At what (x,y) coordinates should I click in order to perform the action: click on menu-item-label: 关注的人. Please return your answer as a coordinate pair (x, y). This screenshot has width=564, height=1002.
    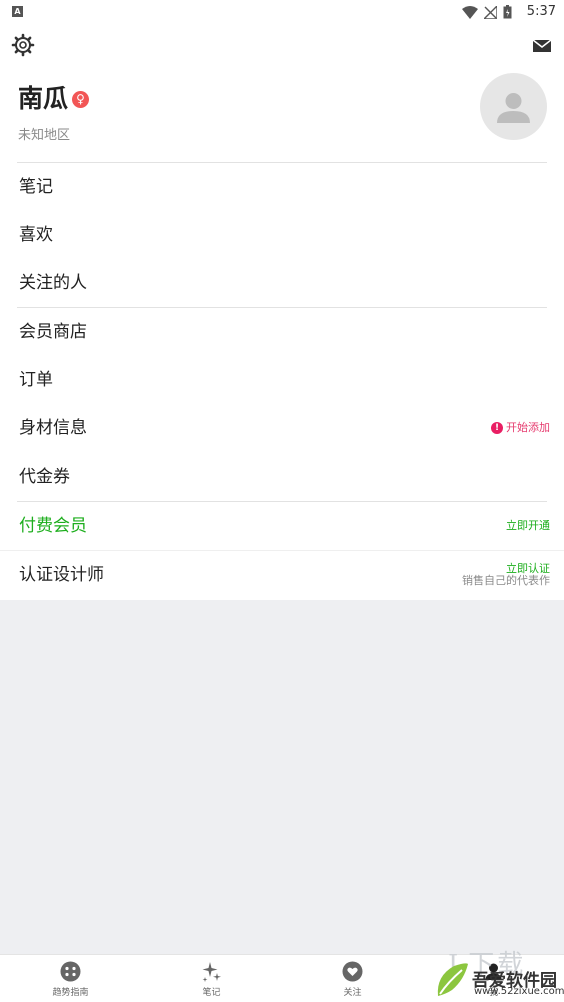
    Looking at the image, I should click on (53, 283).